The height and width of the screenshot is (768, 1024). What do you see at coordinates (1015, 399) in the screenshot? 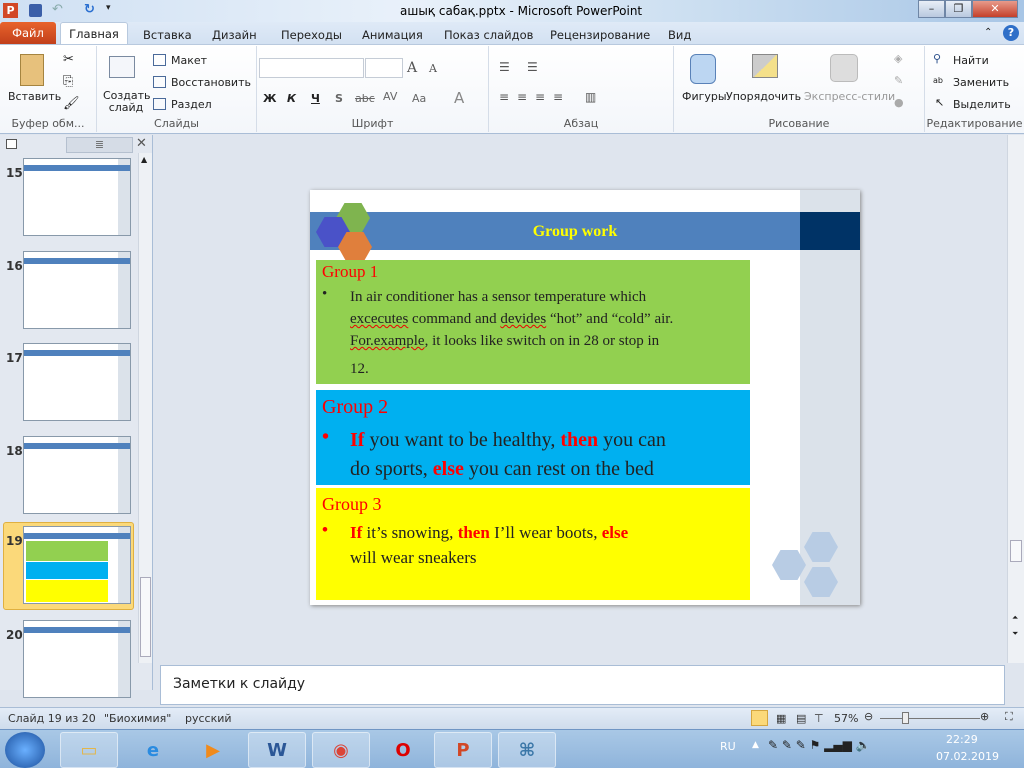
I see `editor-scrollbar: ⏶ ⏷` at bounding box center [1015, 399].